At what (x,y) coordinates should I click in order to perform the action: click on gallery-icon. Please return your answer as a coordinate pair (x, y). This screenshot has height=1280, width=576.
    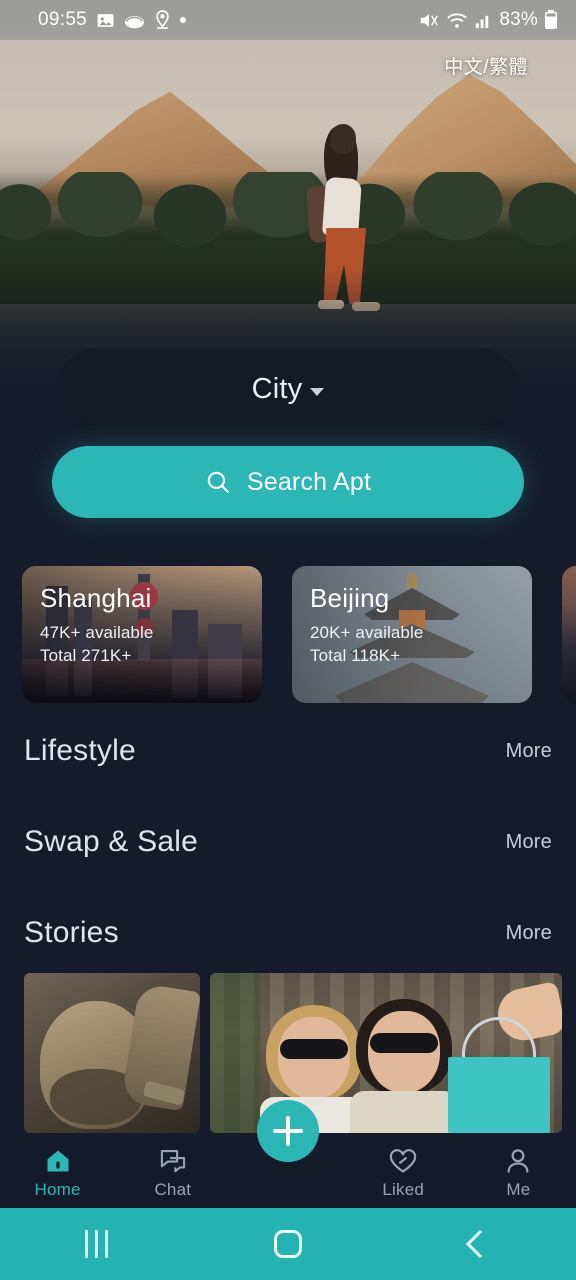
    Looking at the image, I should click on (105, 20).